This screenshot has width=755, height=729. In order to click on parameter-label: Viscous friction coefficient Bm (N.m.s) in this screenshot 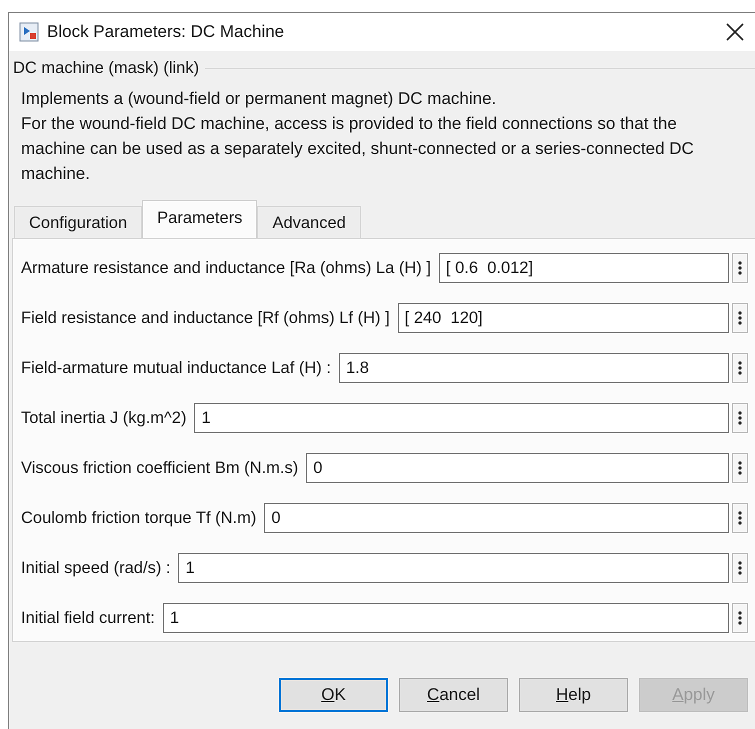, I will do `click(159, 468)`.